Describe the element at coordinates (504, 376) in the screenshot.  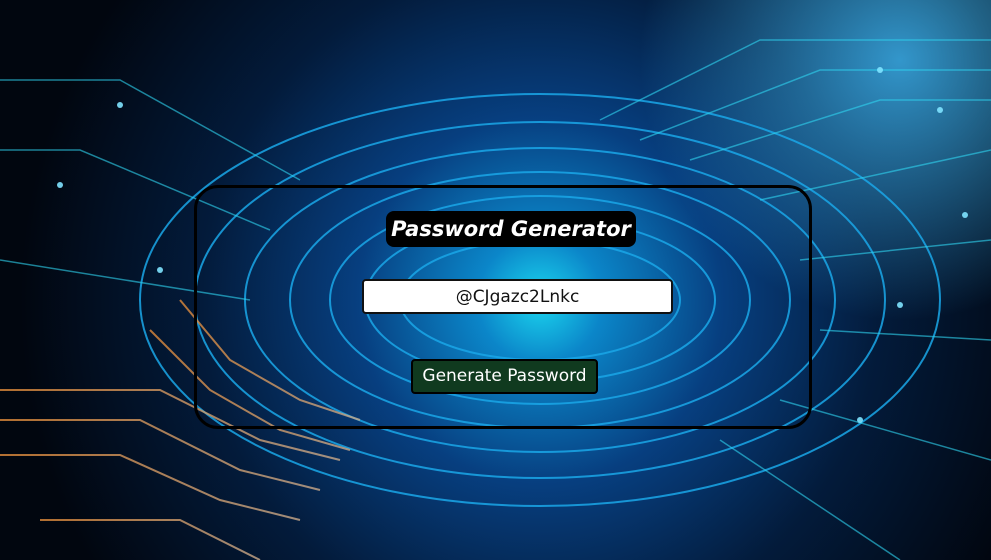
I see `generate-password-button: Generate Password` at that location.